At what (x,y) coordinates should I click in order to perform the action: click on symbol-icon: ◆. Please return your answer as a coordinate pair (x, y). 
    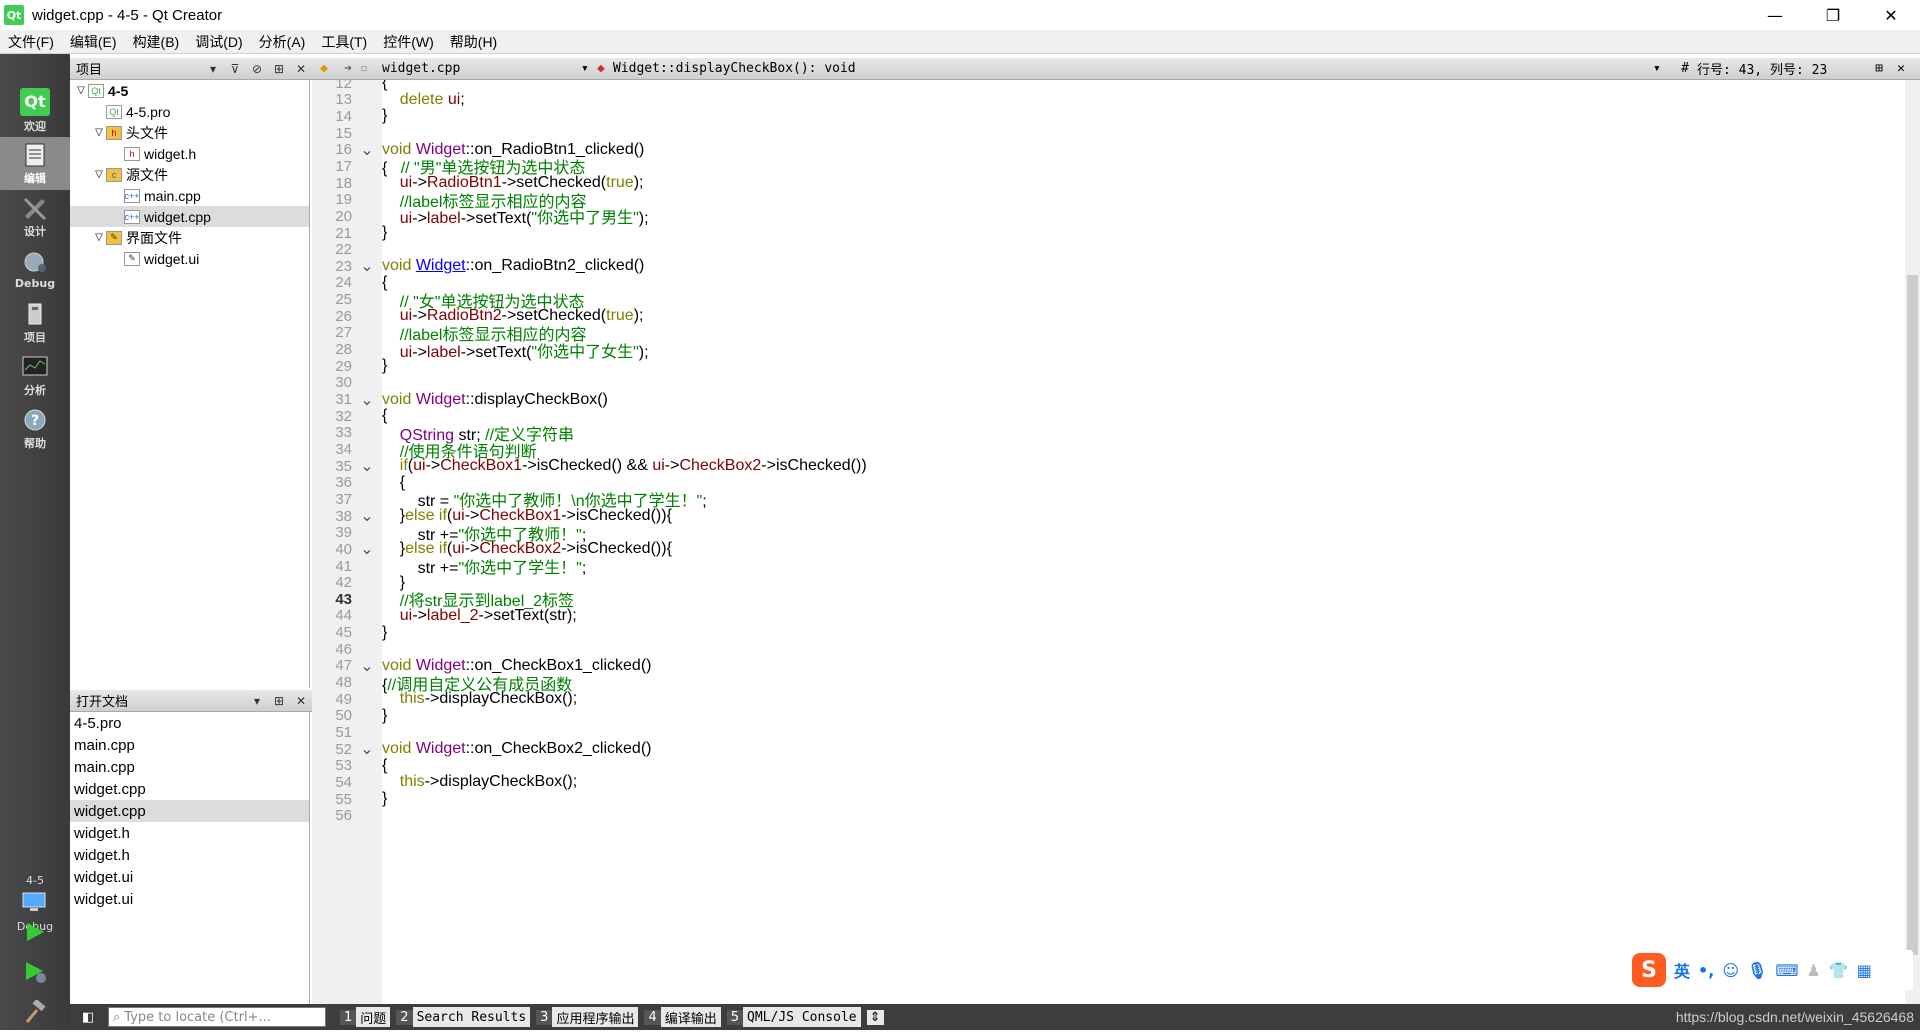
    Looking at the image, I should click on (601, 68).